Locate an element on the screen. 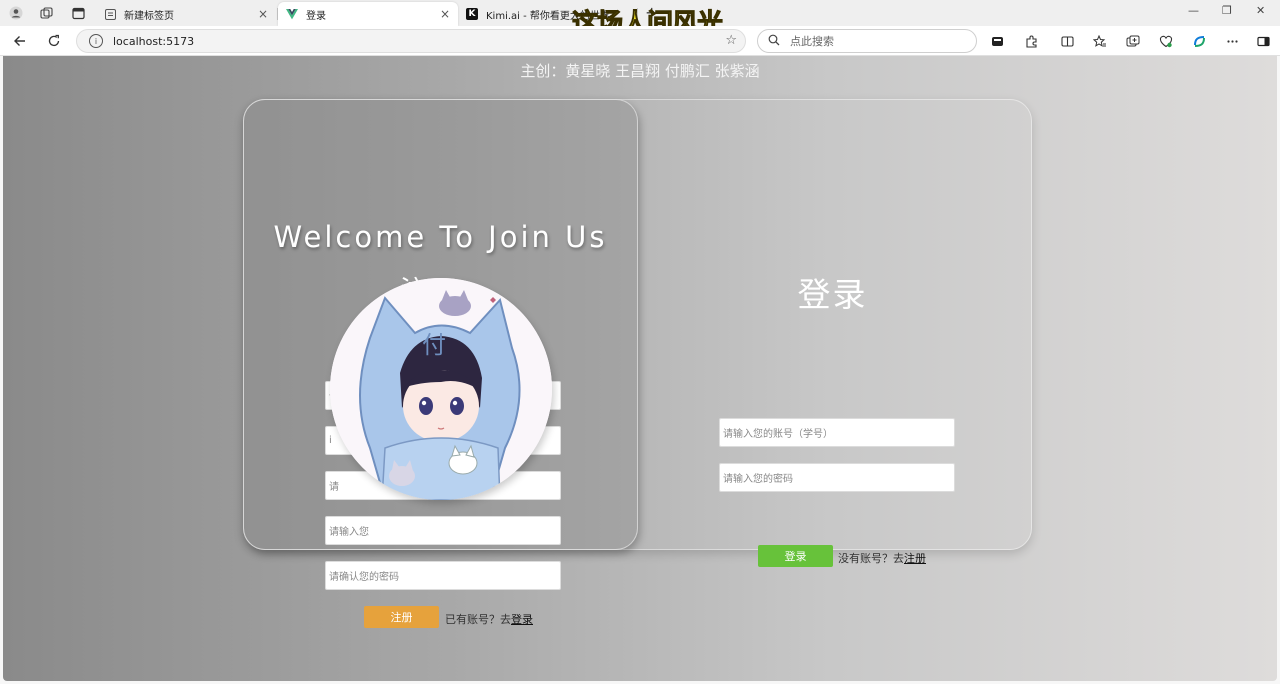 This screenshot has width=1280, height=684. tab-label: 登录 is located at coordinates (316, 16).